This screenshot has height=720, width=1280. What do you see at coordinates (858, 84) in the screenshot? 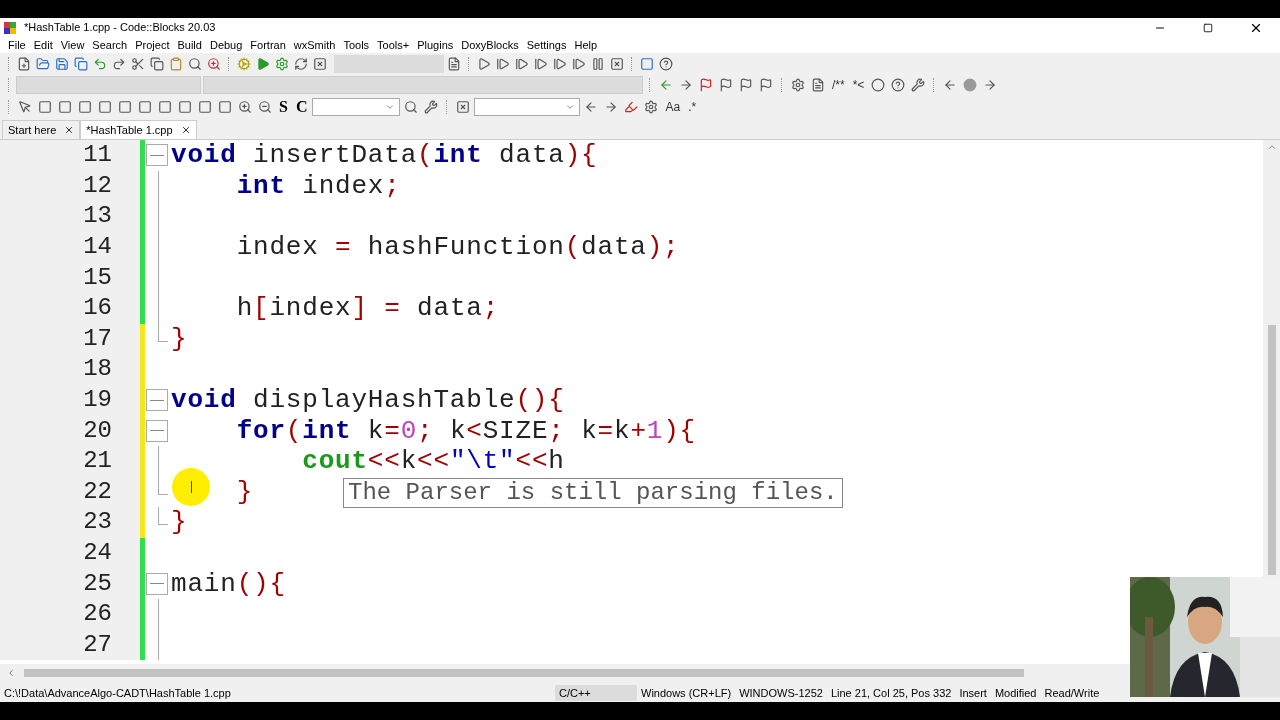
I see `comment-line-tool: *<` at bounding box center [858, 84].